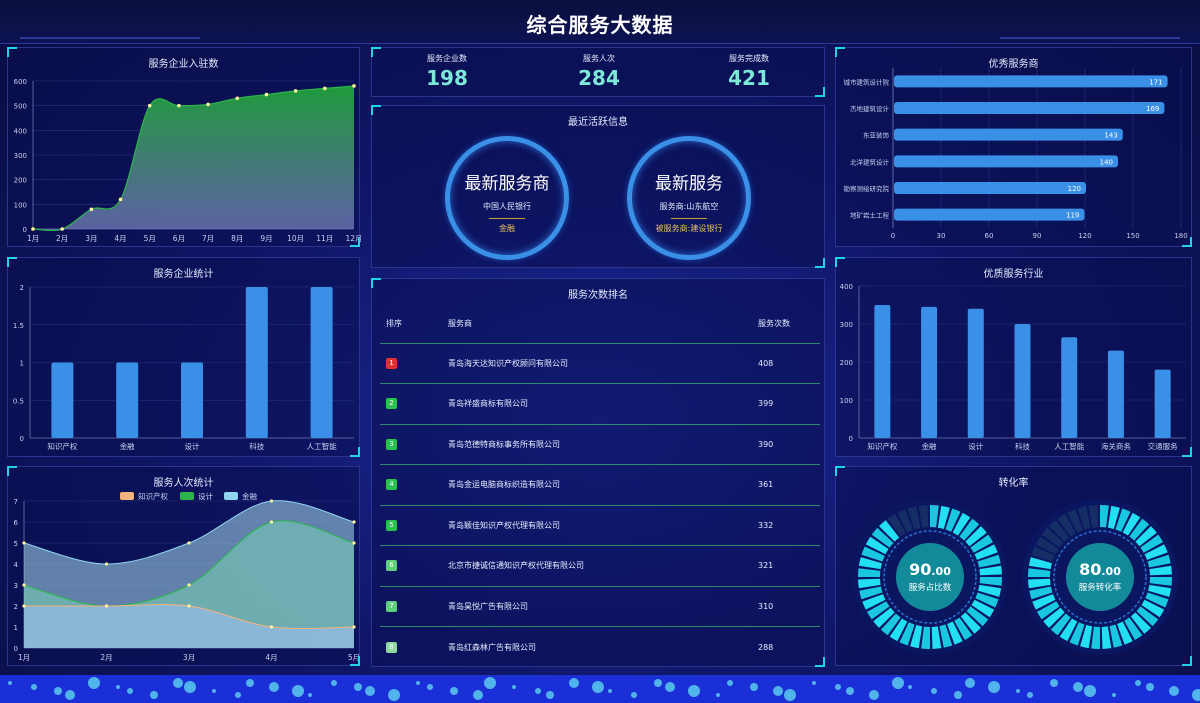  I want to click on table-row: 1 青岛海天达知识产权顾问有限公司 408, so click(600, 363).